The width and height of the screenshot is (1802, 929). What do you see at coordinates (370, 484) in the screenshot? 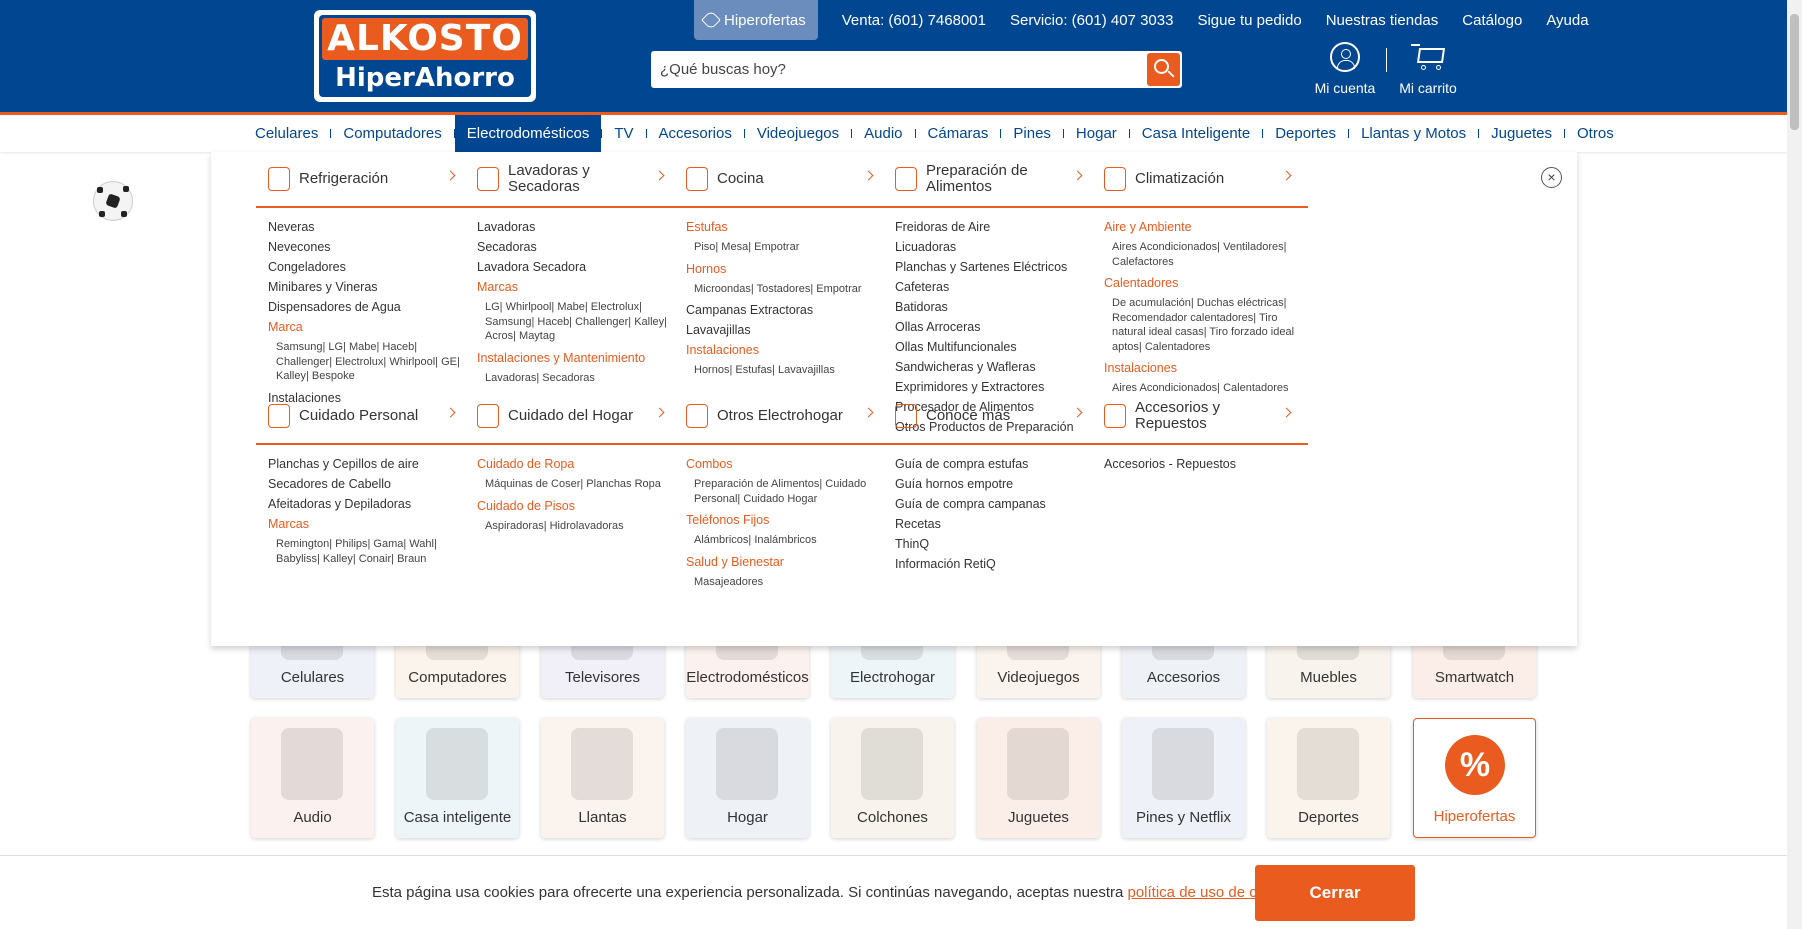
I see `menu-link: Secadores de Cabello` at bounding box center [370, 484].